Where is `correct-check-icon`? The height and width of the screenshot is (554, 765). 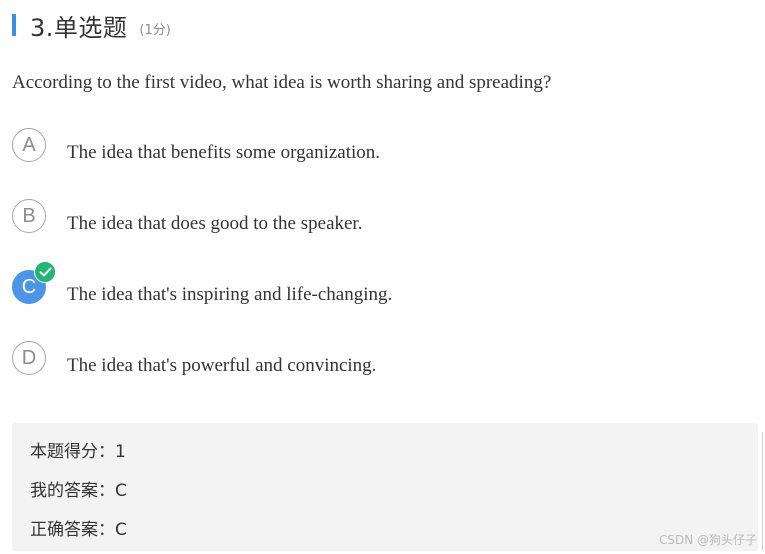 correct-check-icon is located at coordinates (45, 272).